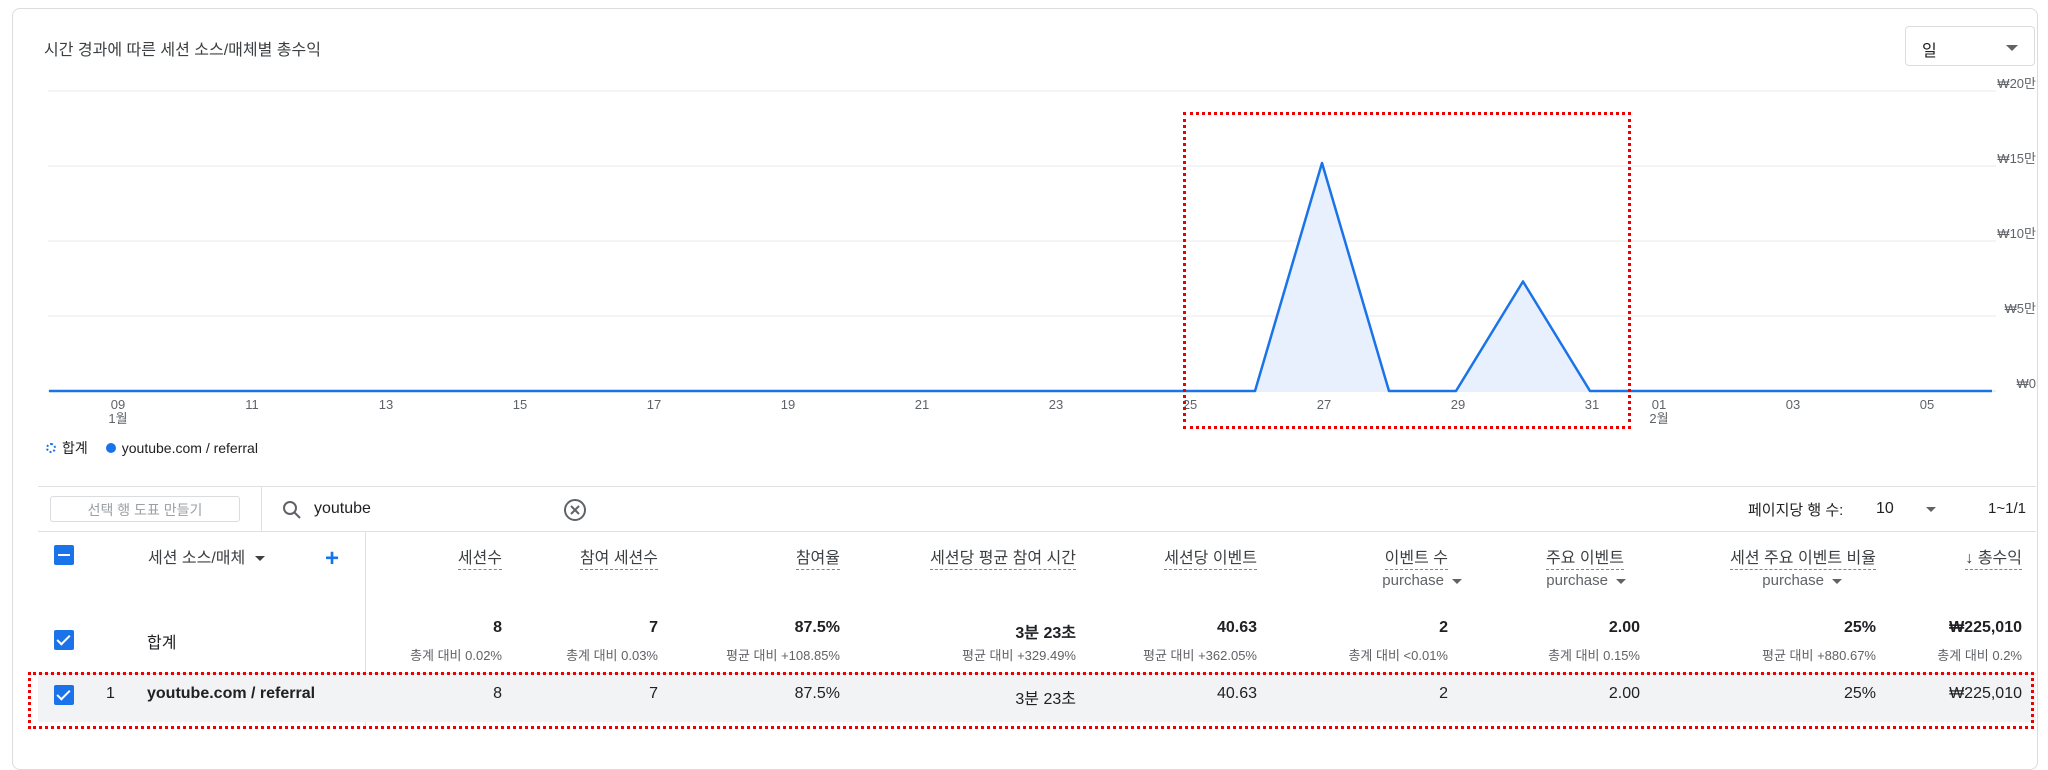  What do you see at coordinates (252, 404) in the screenshot?
I see `x-tick-label: 11` at bounding box center [252, 404].